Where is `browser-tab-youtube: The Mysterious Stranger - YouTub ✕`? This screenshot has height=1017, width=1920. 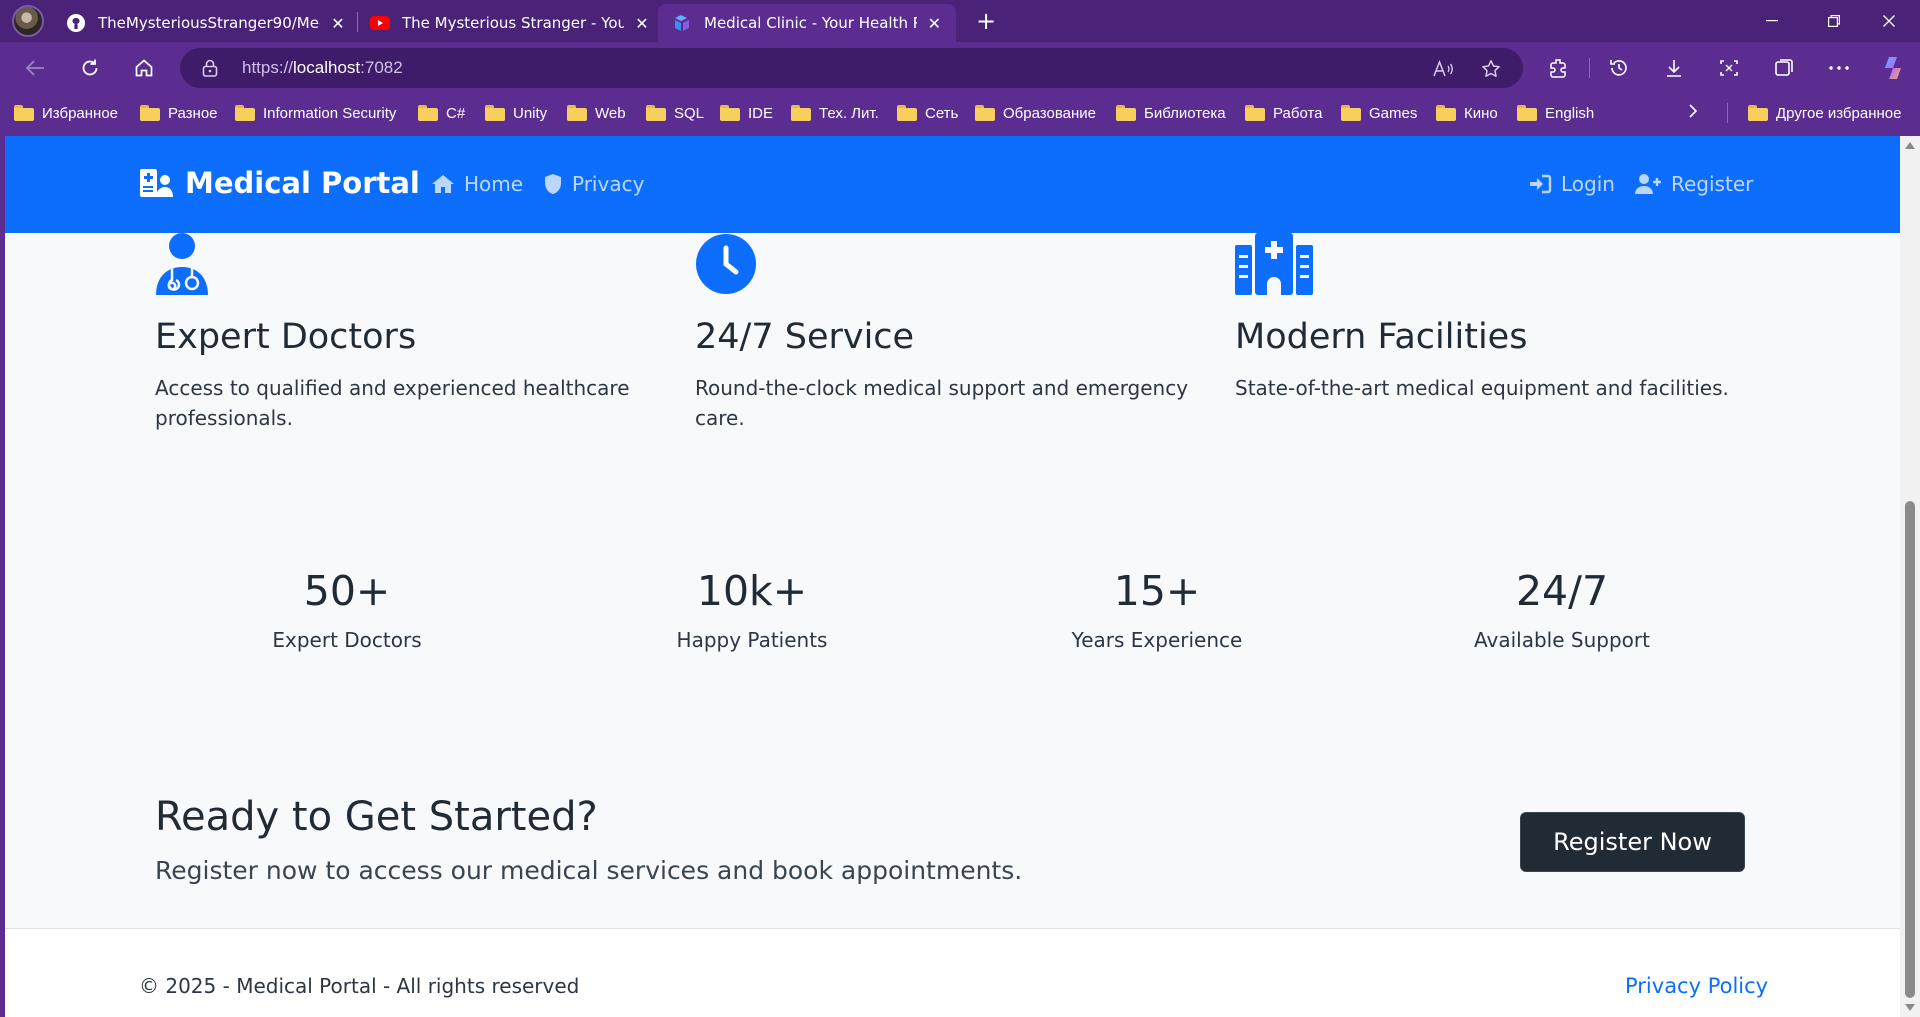 browser-tab-youtube: The Mysterious Stranger - YouTub ✕ is located at coordinates (510, 23).